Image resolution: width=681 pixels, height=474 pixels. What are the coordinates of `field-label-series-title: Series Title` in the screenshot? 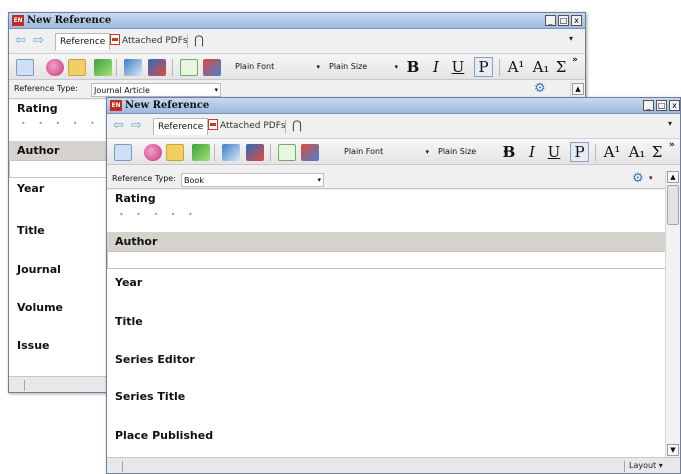 It's located at (150, 396).